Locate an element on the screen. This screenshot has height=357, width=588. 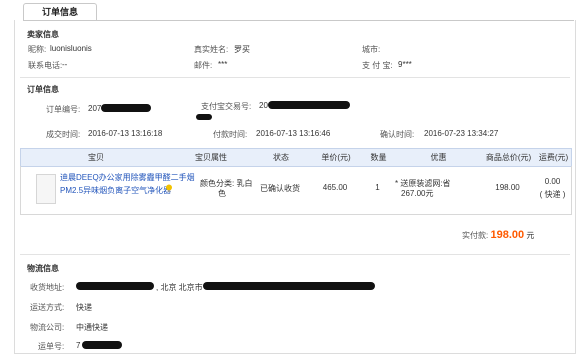
product-shipping: 0.00 is located at coordinates (552, 181).